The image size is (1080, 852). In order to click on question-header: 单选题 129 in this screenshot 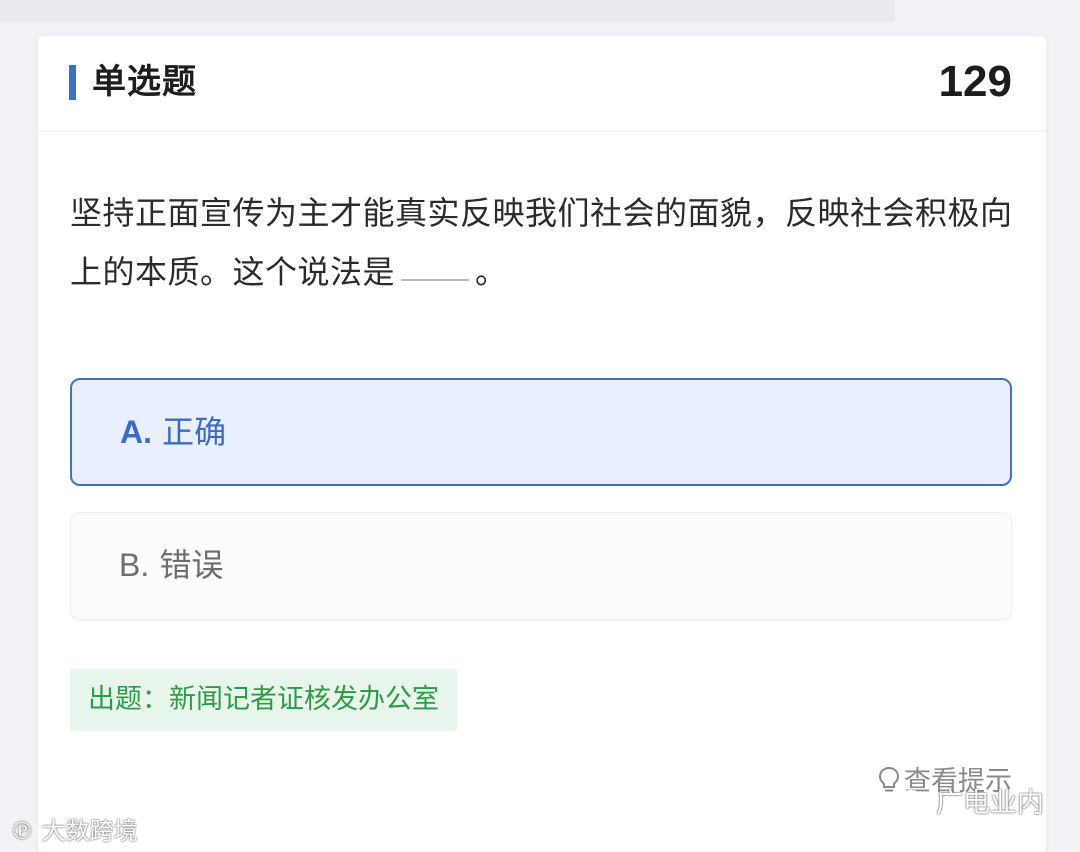, I will do `click(542, 84)`.